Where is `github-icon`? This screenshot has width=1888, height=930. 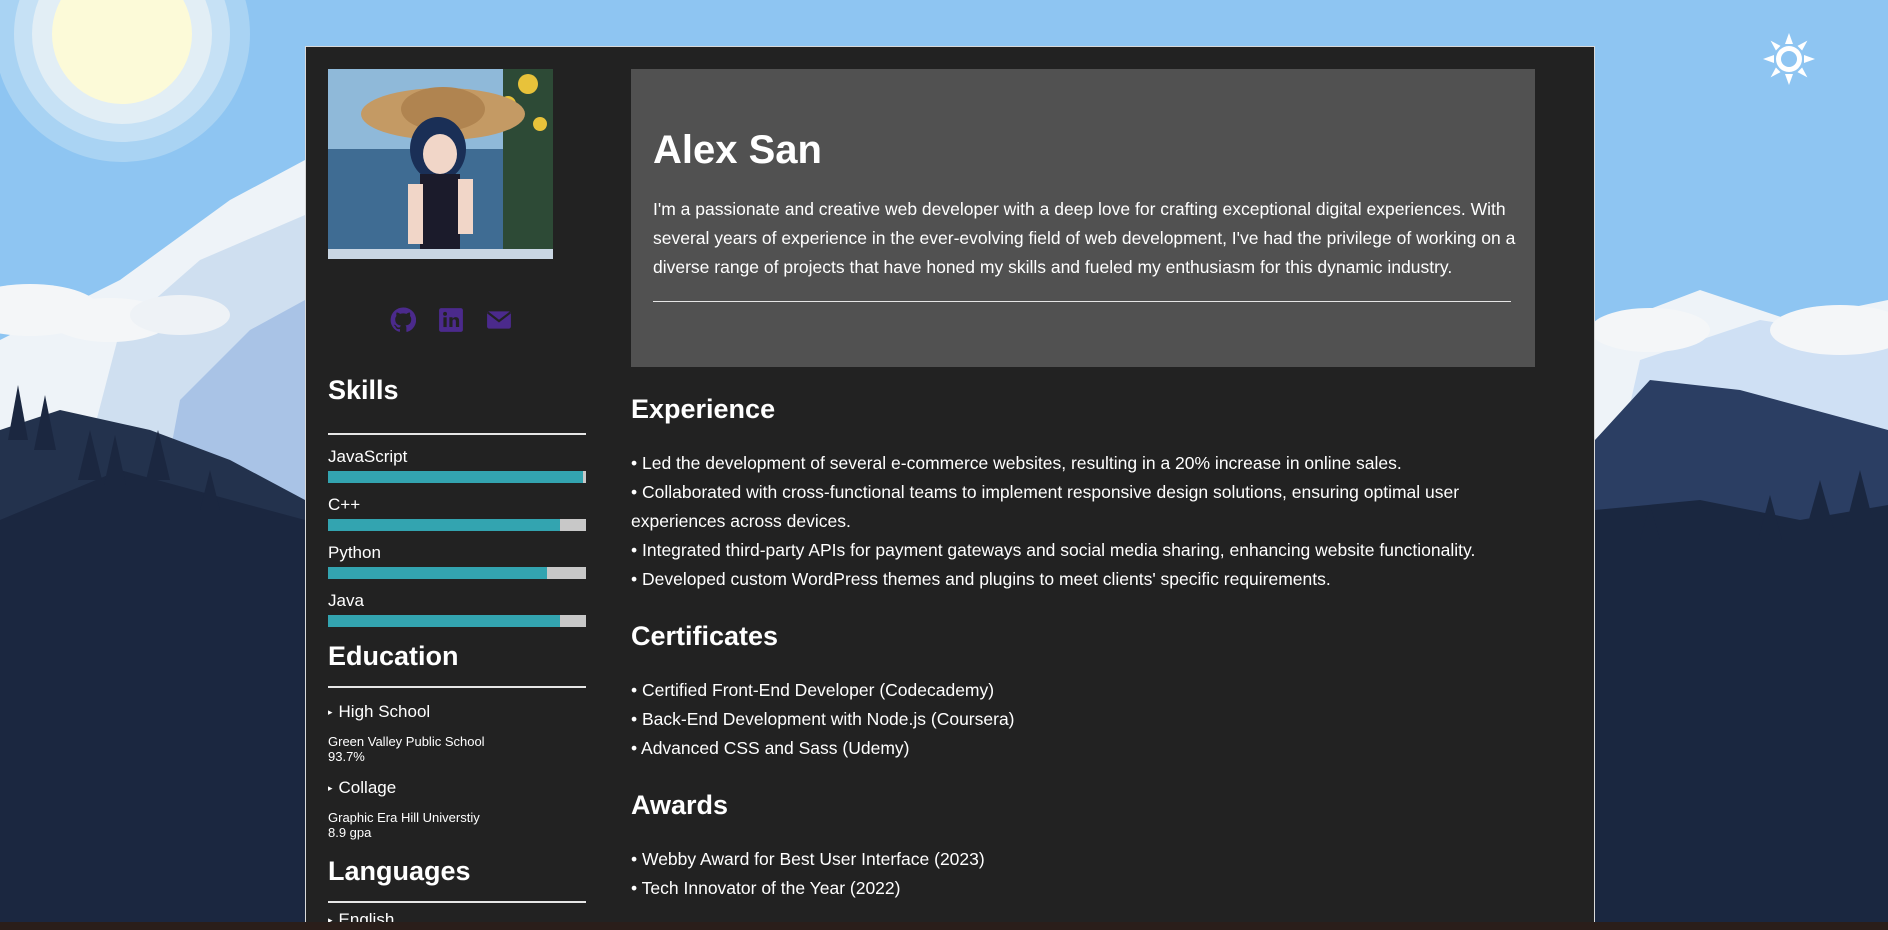
github-icon is located at coordinates (403, 320).